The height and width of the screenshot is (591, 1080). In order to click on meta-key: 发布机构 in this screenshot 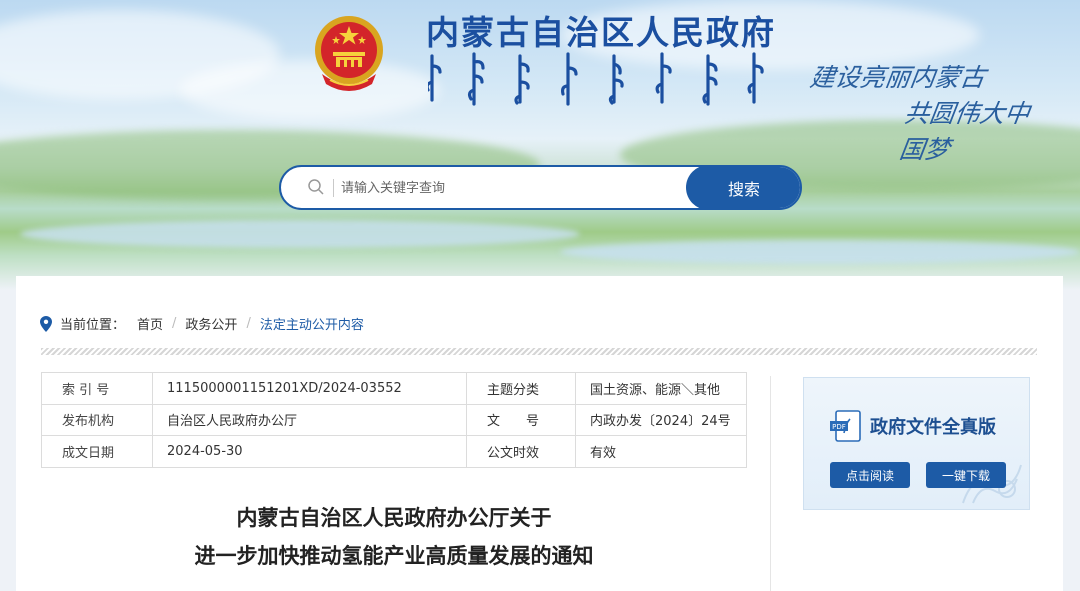, I will do `click(97, 419)`.